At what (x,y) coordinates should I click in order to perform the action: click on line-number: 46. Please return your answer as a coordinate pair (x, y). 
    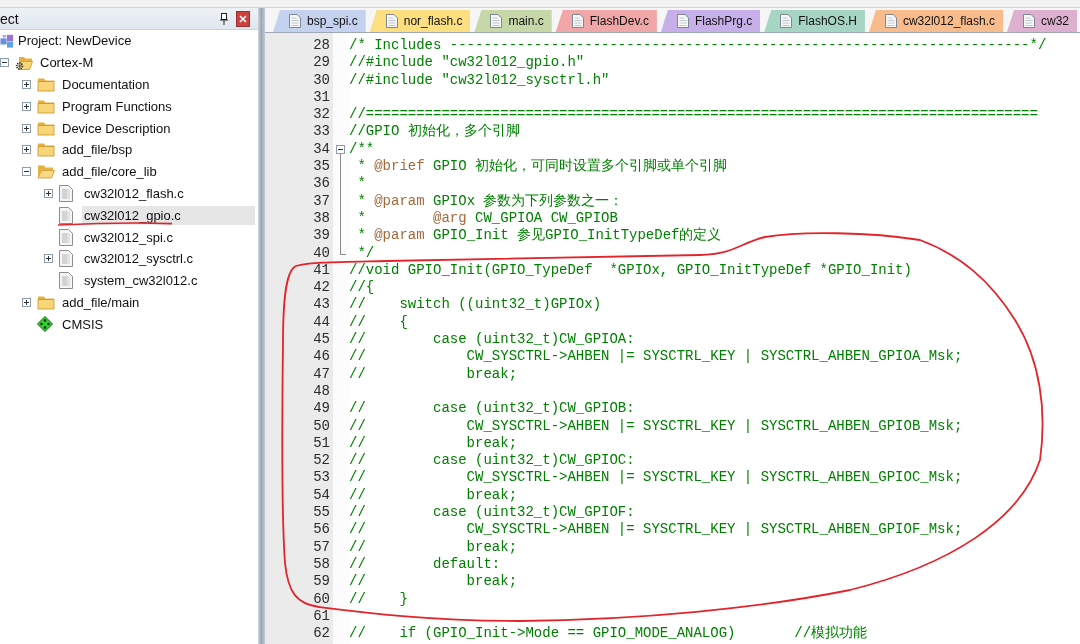
    Looking at the image, I should click on (321, 357).